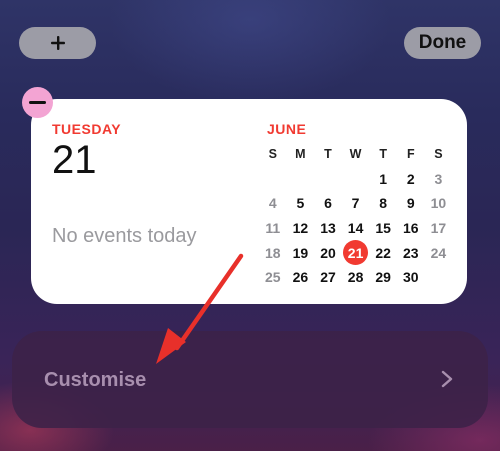 Image resolution: width=500 pixels, height=451 pixels. What do you see at coordinates (383, 252) in the screenshot?
I see `day-cell: 22` at bounding box center [383, 252].